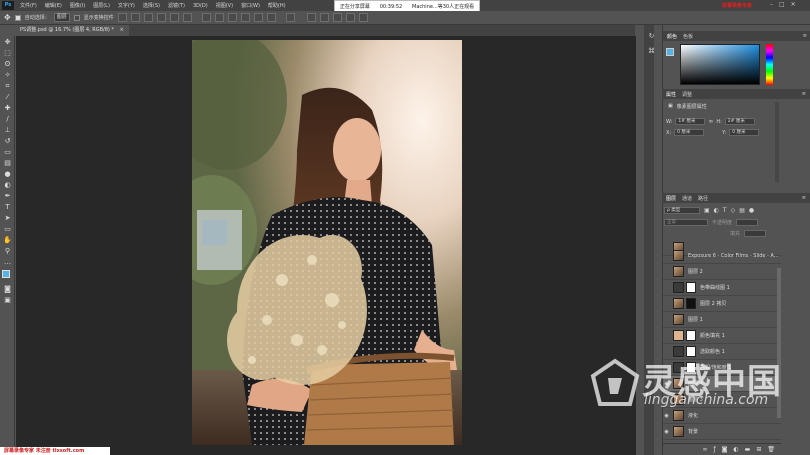 This screenshot has height=455, width=810. What do you see at coordinates (122, 30) in the screenshot?
I see `close-tab-icon: ×` at bounding box center [122, 30].